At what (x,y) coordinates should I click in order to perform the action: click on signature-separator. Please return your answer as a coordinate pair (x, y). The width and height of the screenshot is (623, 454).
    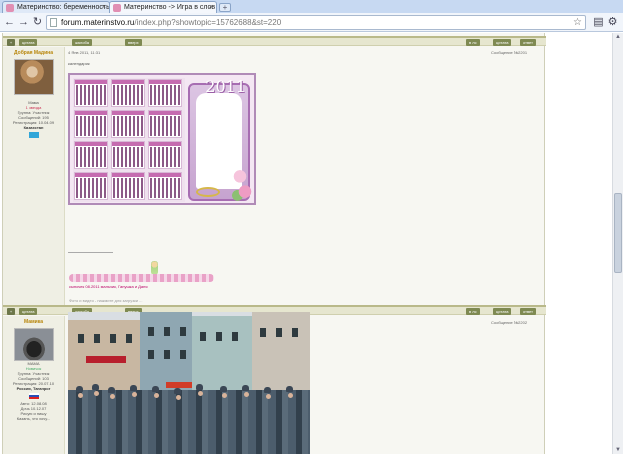
    Looking at the image, I should click on (90, 252).